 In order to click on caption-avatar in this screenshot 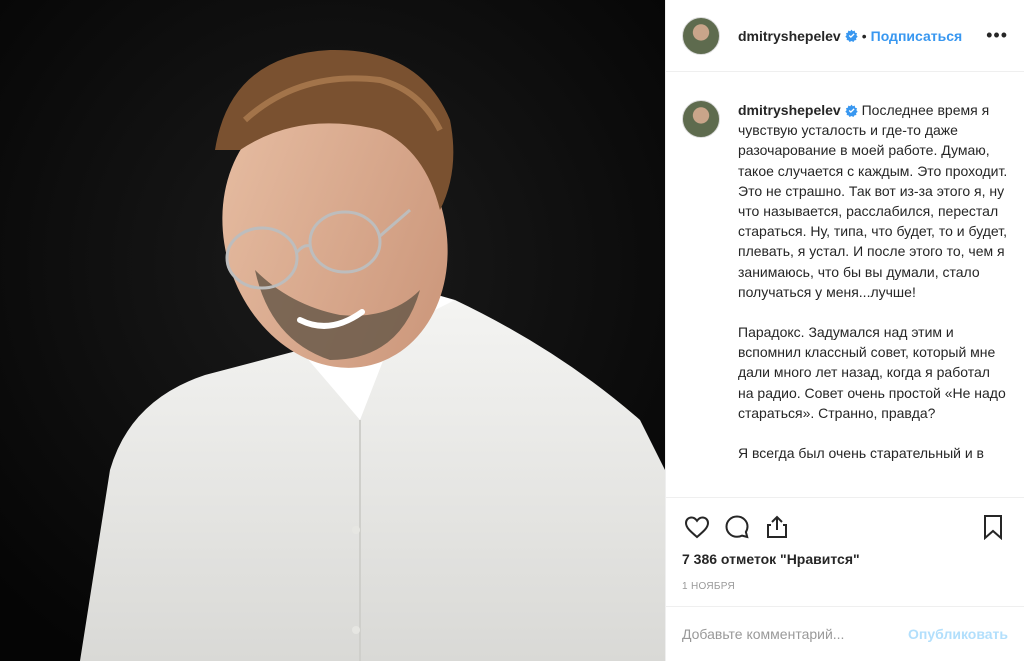, I will do `click(701, 119)`.